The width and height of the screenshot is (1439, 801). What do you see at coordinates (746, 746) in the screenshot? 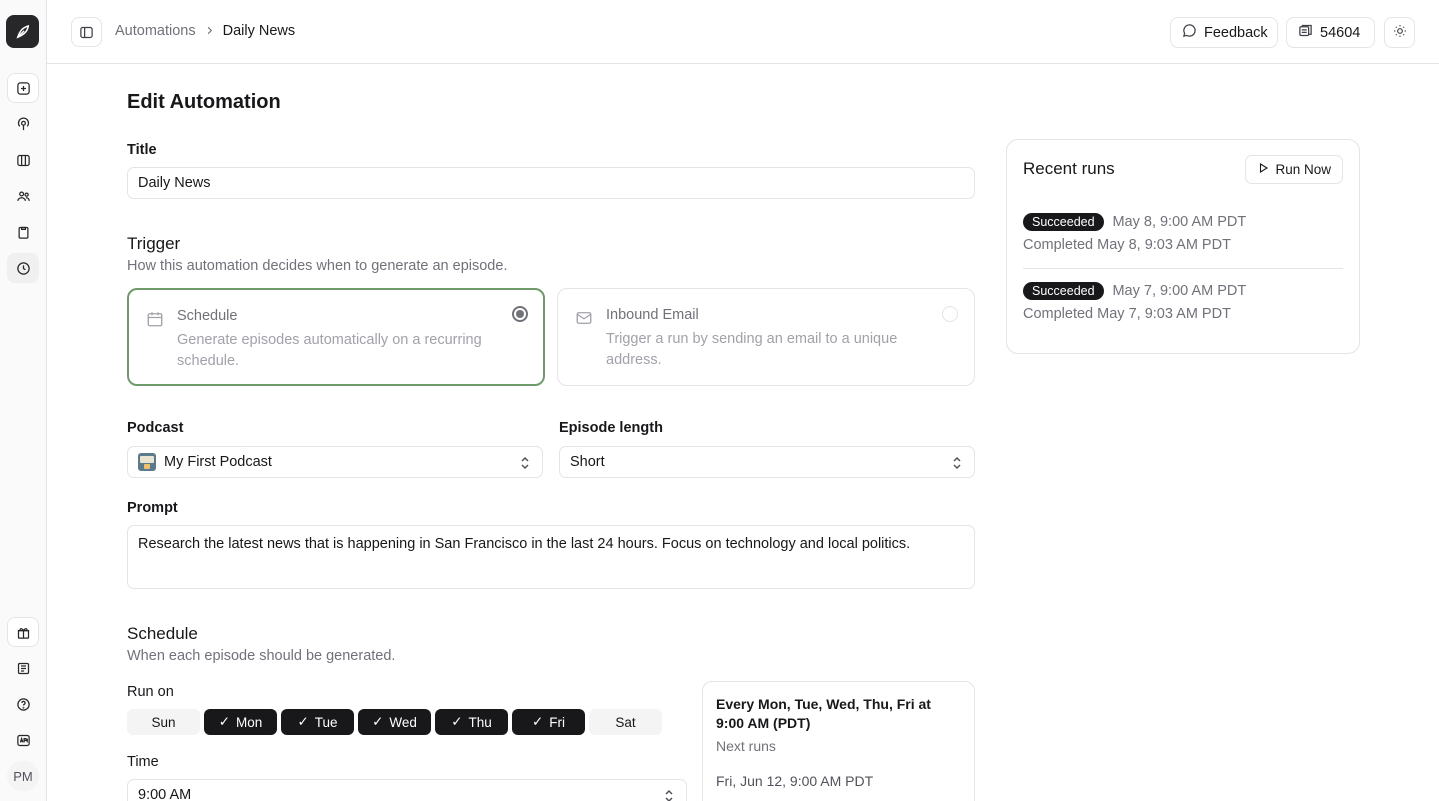
I see `next-runs-label: Next runs` at bounding box center [746, 746].